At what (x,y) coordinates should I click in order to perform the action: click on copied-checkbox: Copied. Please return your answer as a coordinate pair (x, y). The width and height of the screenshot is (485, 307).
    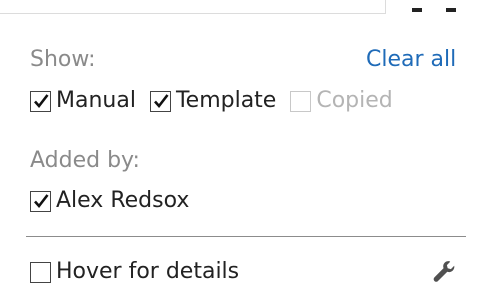
    Looking at the image, I should click on (341, 101).